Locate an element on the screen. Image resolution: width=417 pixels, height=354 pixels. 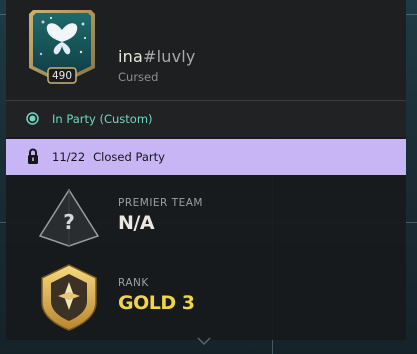
rank-label: RANK is located at coordinates (133, 283).